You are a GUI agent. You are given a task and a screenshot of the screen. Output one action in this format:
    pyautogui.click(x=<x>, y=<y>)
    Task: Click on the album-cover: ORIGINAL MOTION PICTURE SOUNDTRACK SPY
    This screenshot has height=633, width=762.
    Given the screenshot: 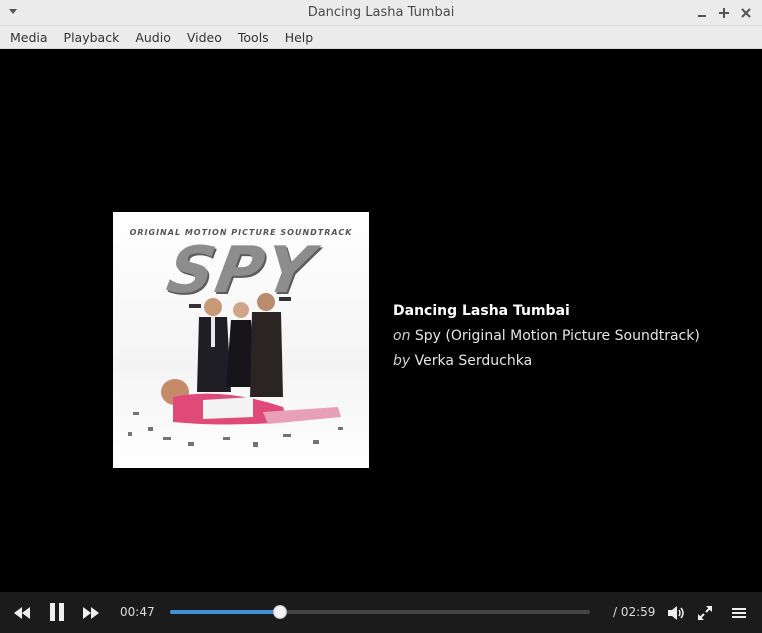 What is the action you would take?
    pyautogui.click(x=241, y=340)
    